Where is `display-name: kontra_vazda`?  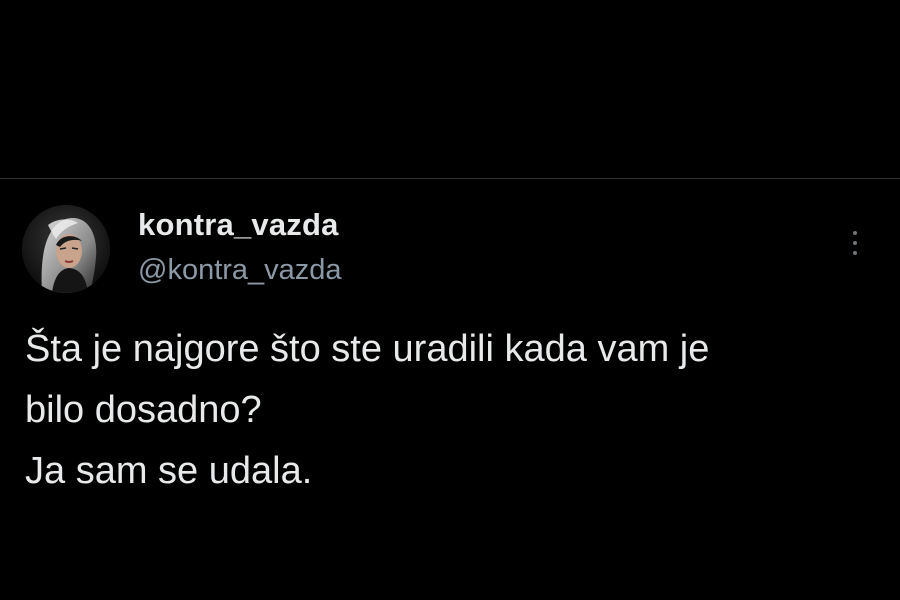 display-name: kontra_vazda is located at coordinates (238, 225).